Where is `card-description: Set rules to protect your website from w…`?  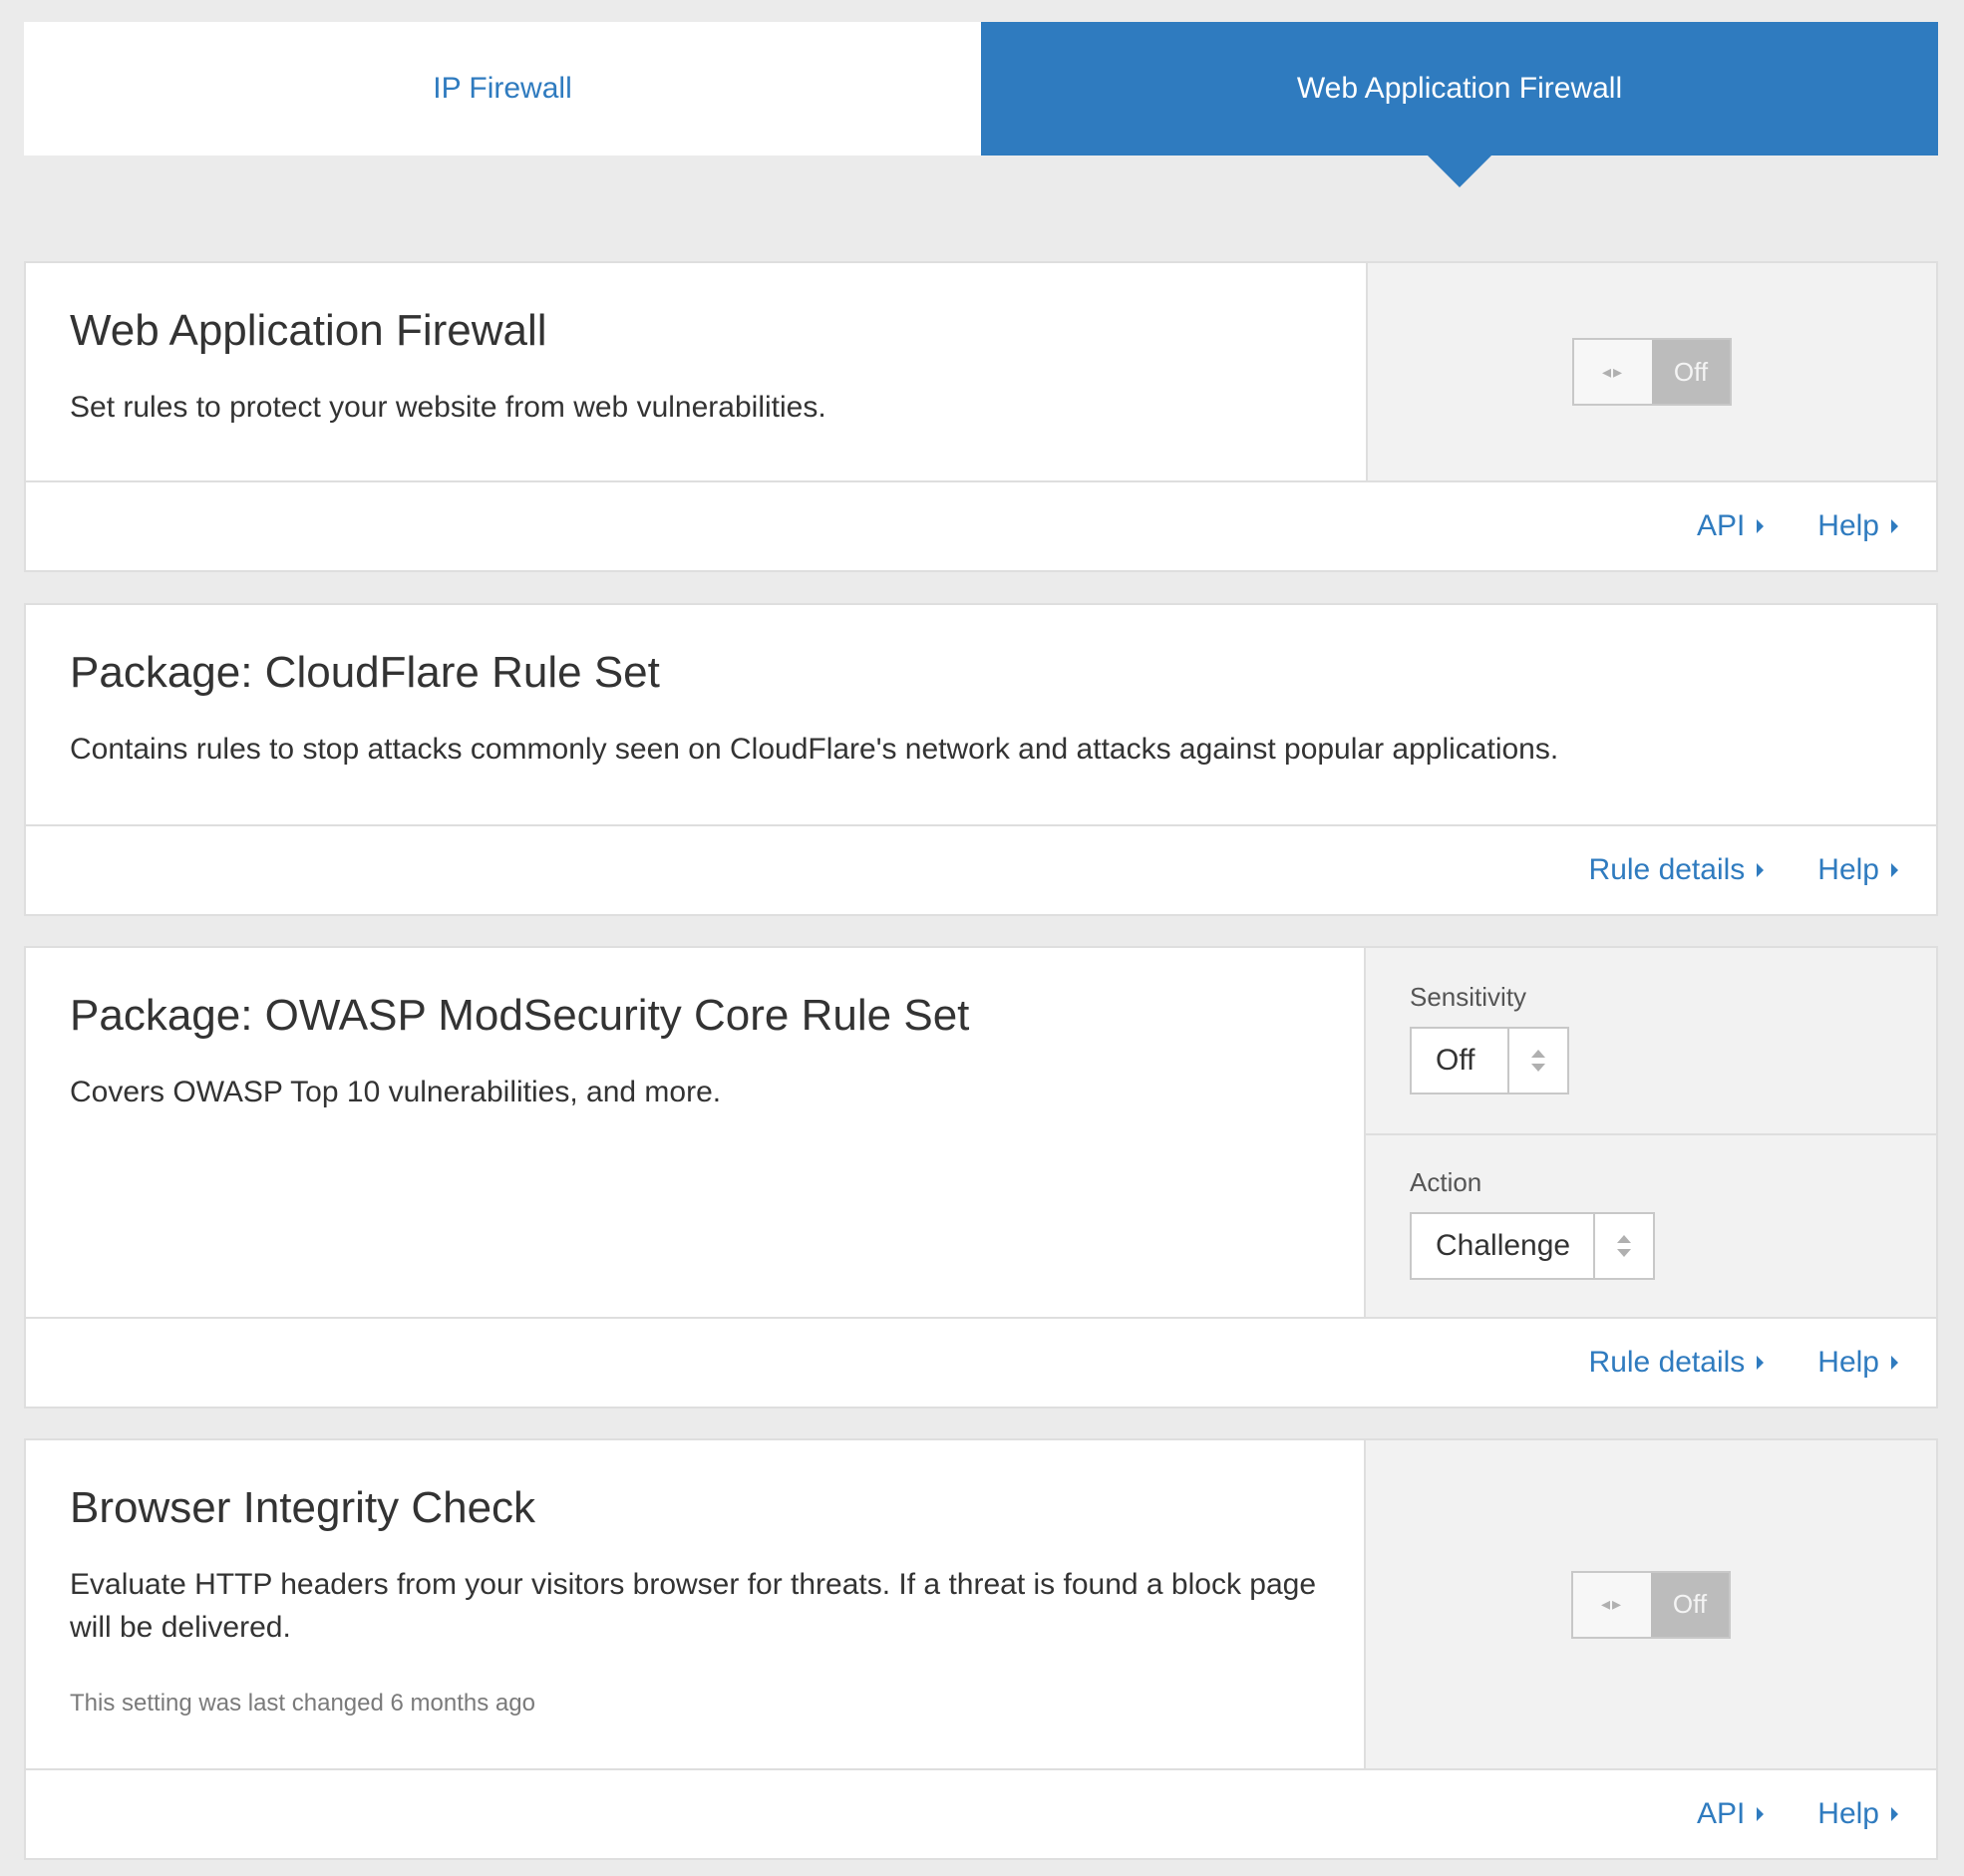 card-description: Set rules to protect your website from w… is located at coordinates (448, 407).